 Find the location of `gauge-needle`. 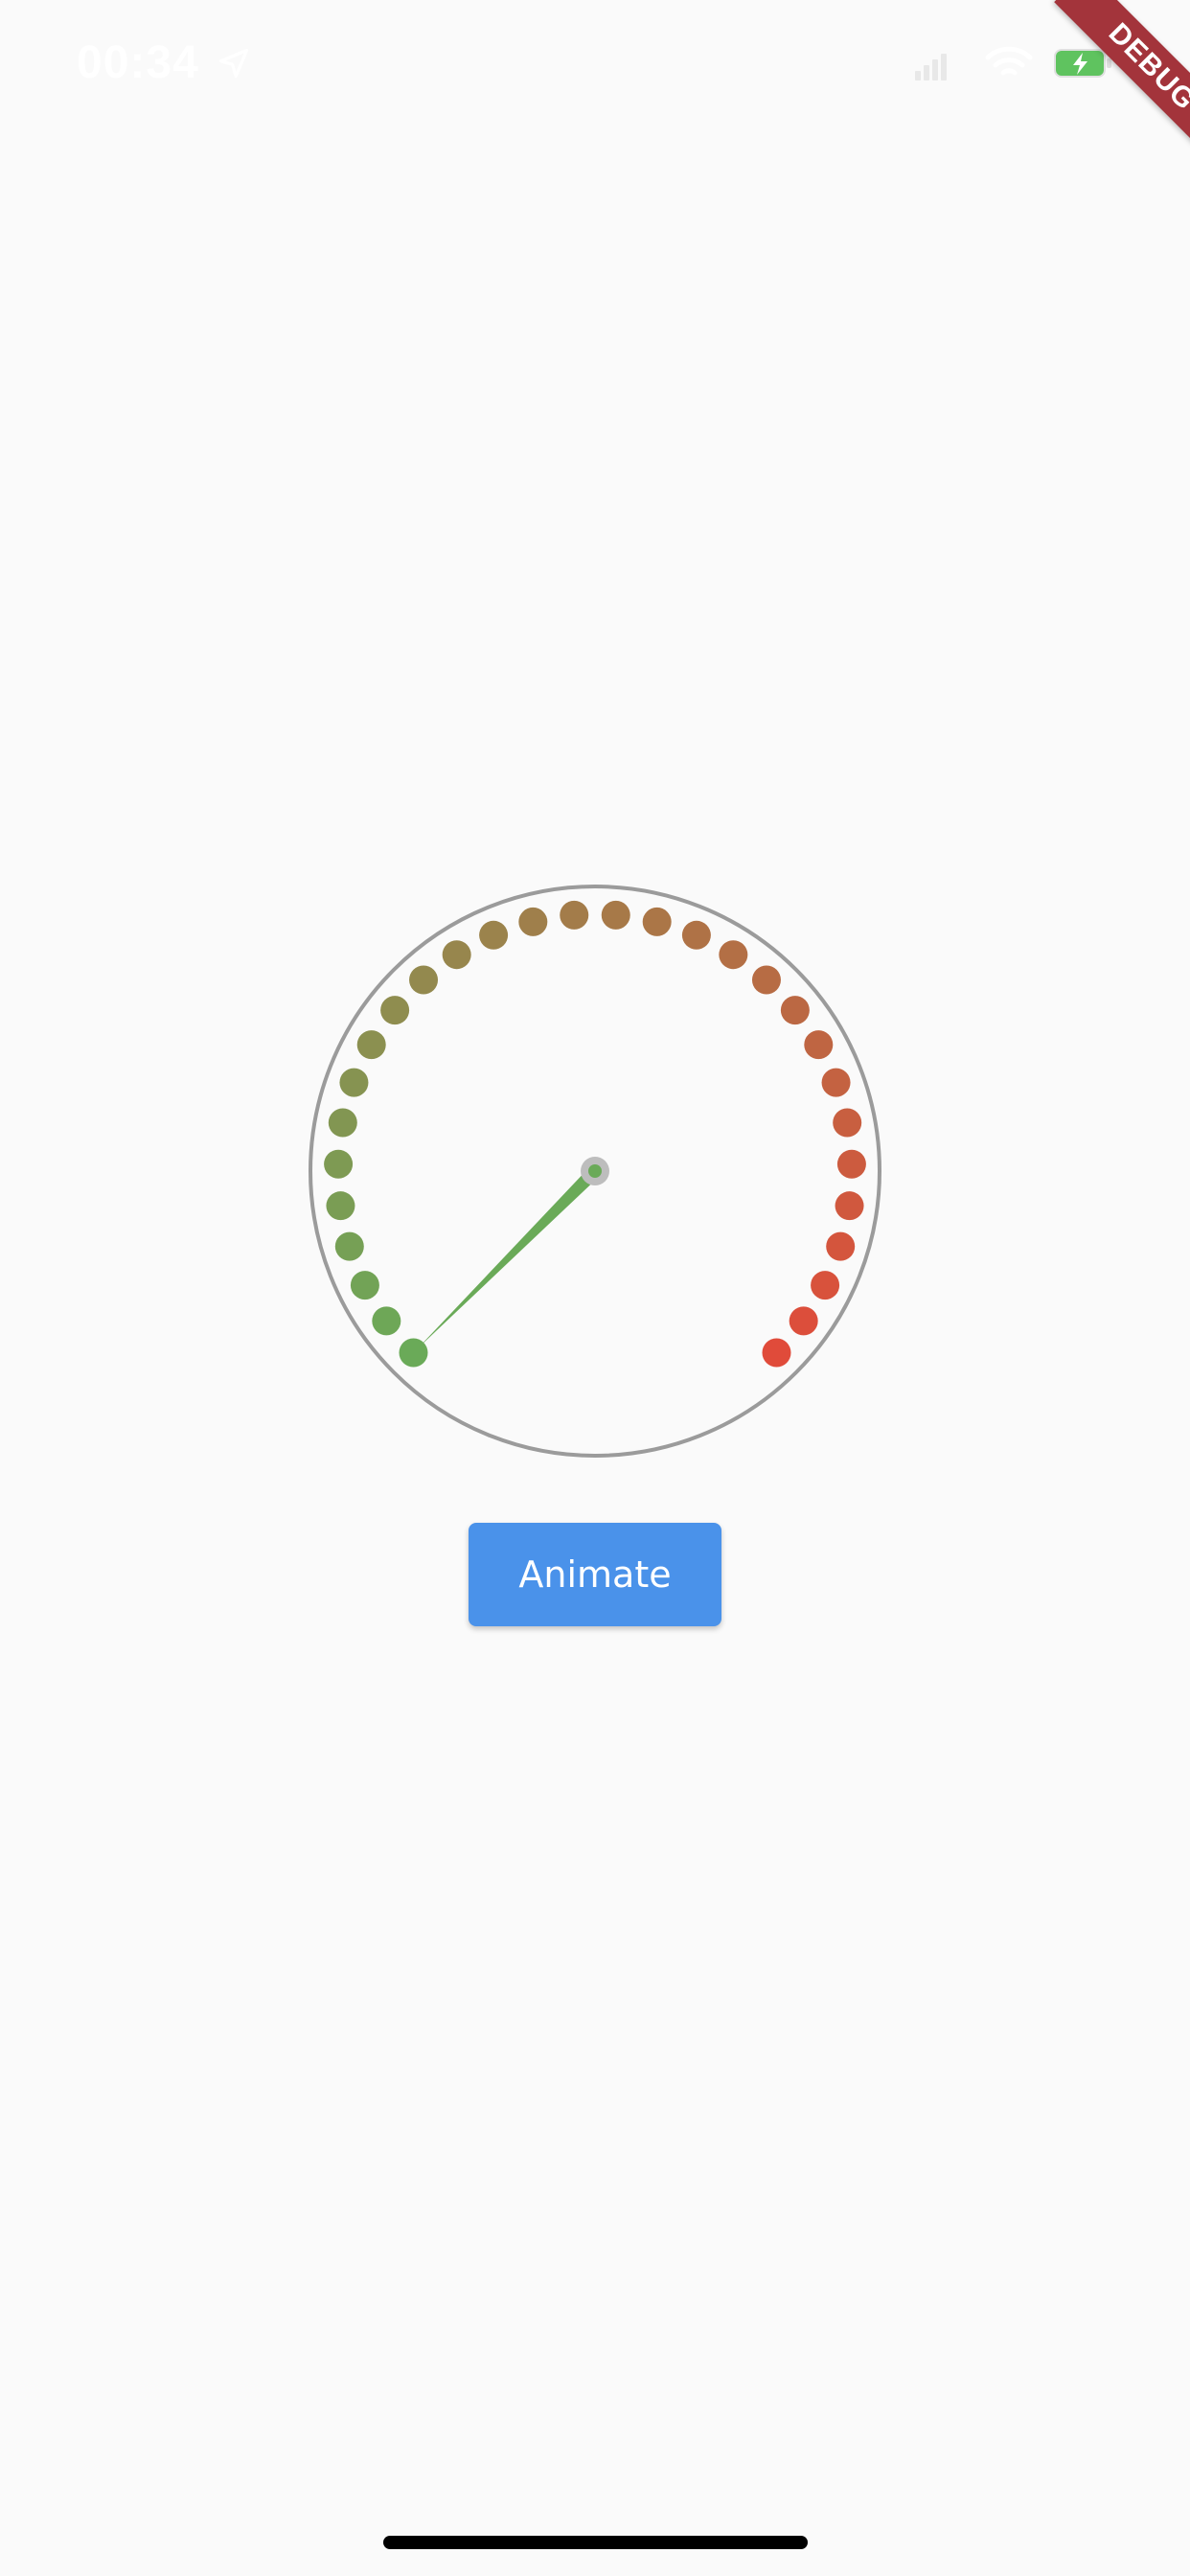

gauge-needle is located at coordinates (509, 1257).